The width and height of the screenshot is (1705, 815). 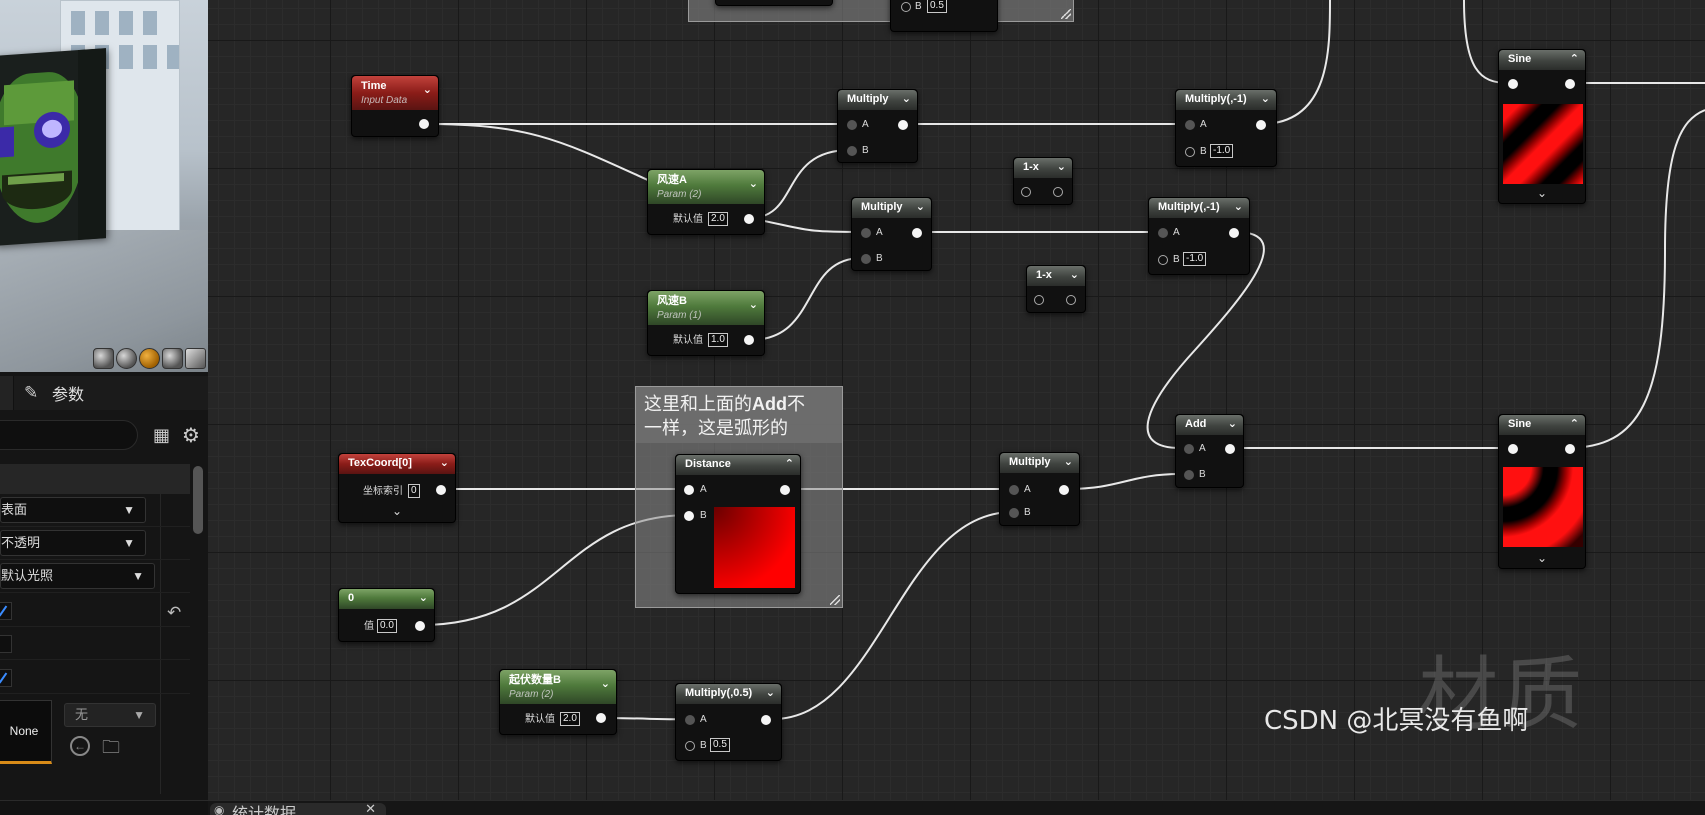 I want to click on search-input, so click(x=69, y=435).